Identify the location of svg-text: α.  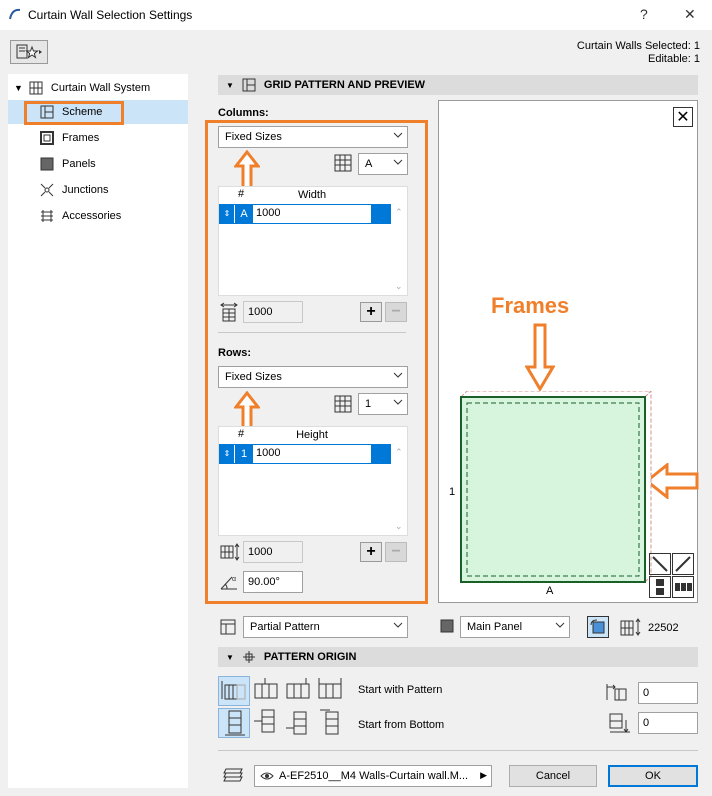
(234, 579).